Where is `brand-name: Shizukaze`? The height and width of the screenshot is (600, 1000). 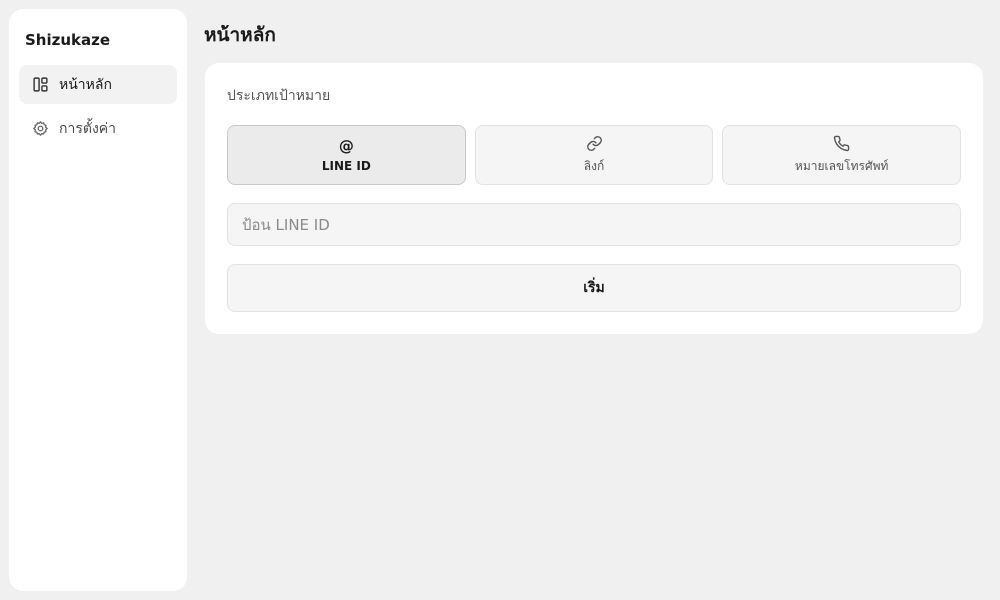
brand-name: Shizukaze is located at coordinates (68, 40).